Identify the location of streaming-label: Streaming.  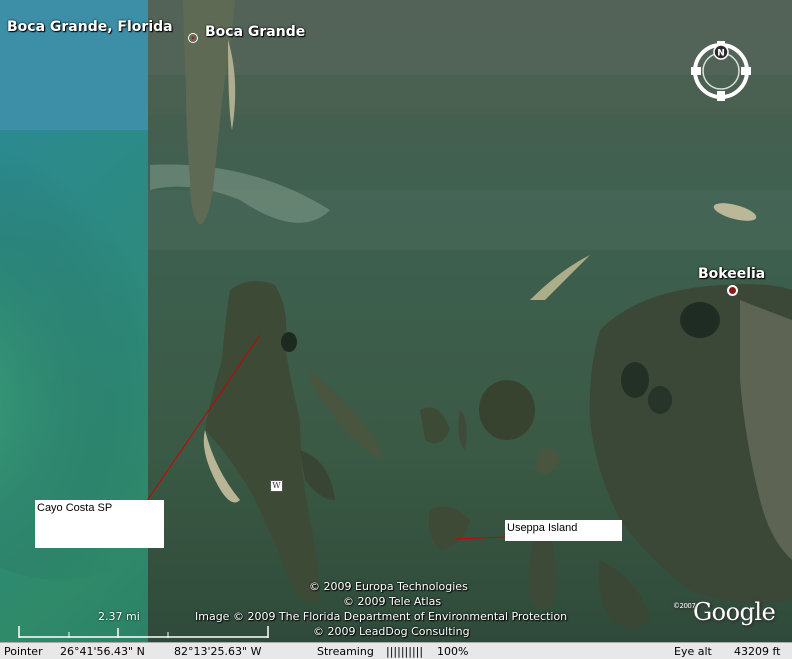
(345, 651).